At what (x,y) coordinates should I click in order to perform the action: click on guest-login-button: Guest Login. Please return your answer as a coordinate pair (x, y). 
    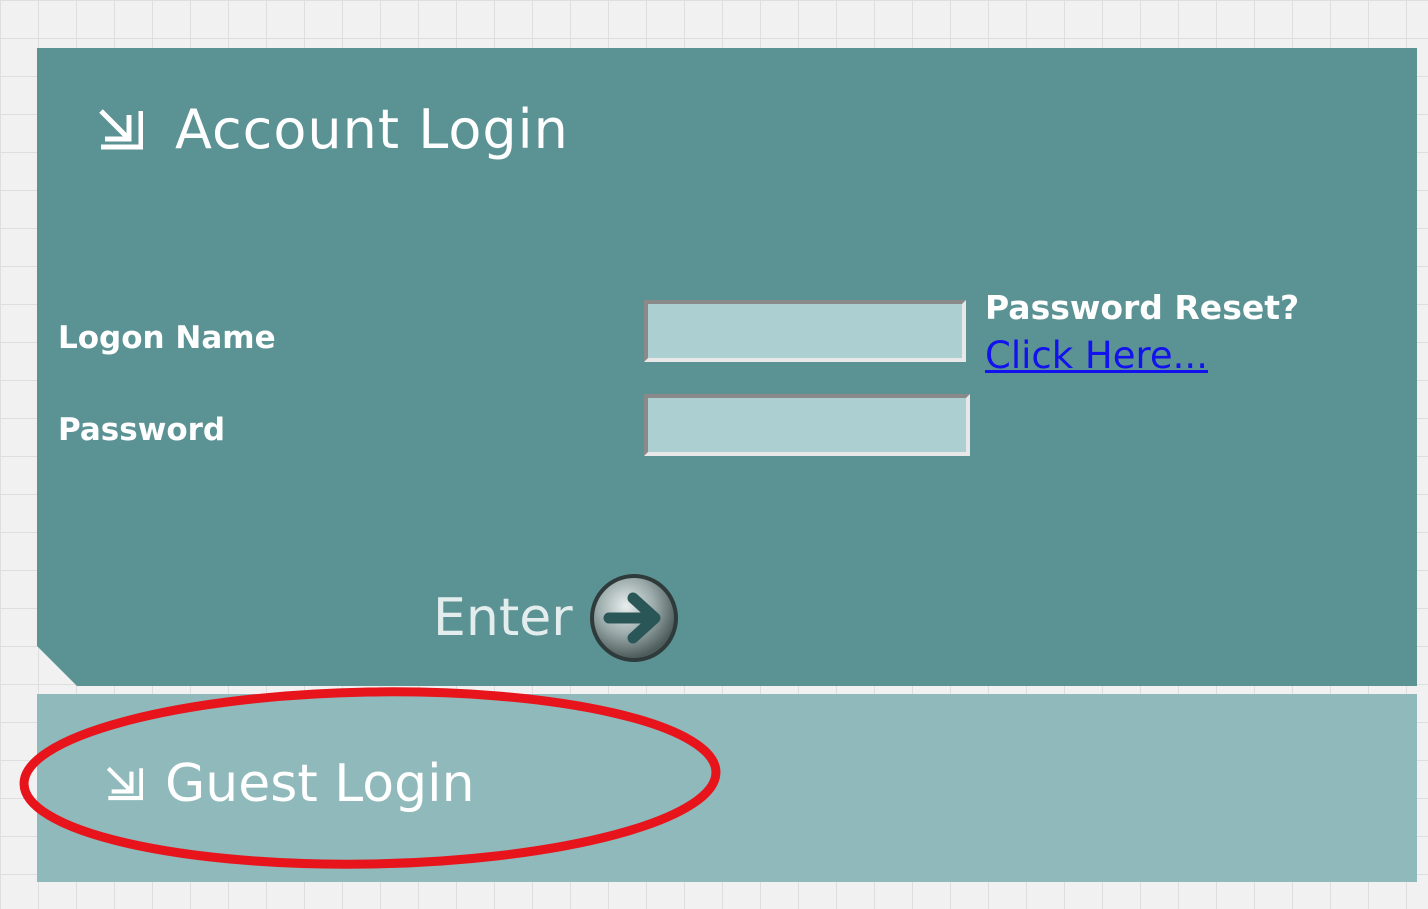
    Looking at the image, I should click on (290, 784).